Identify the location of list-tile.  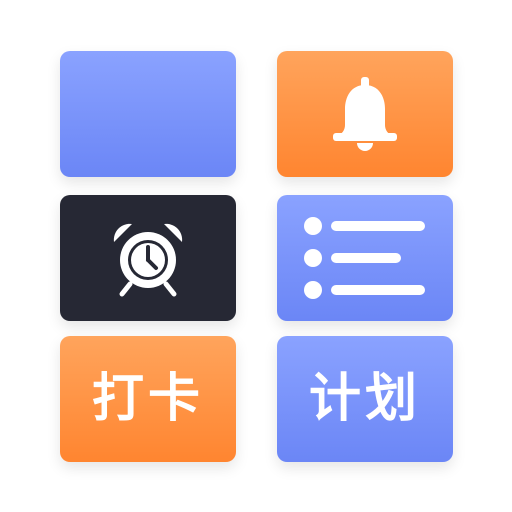
(365, 258).